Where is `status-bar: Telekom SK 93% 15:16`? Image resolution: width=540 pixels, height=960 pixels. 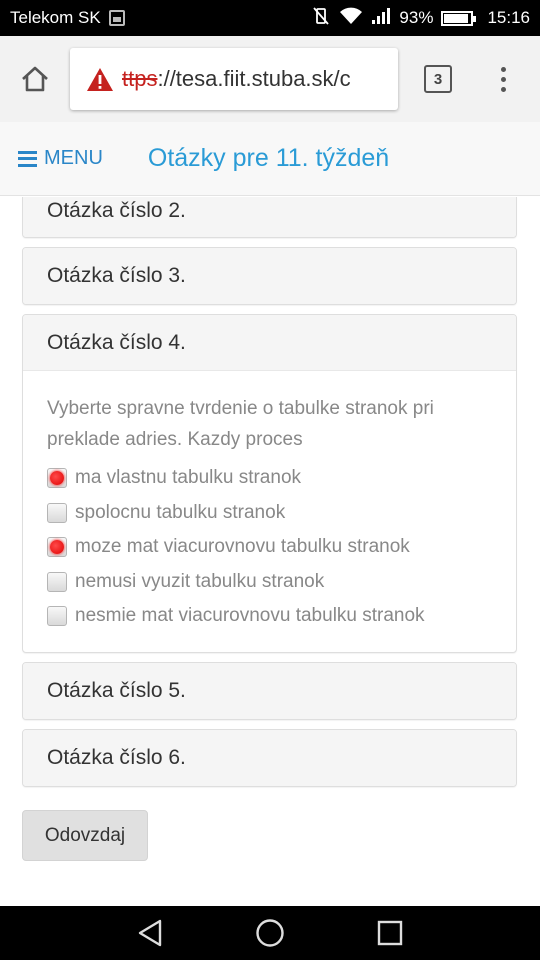
status-bar: Telekom SK 93% 15:16 is located at coordinates (270, 18).